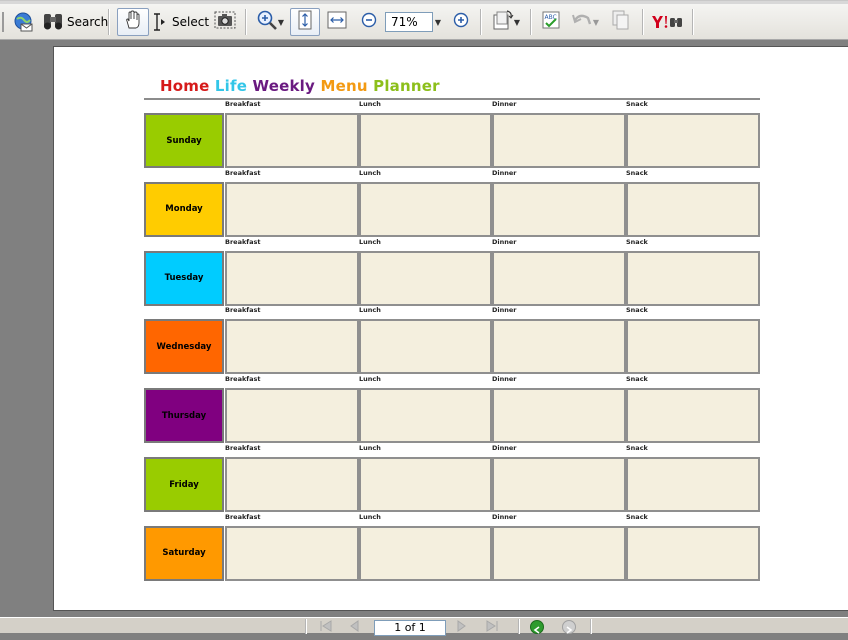  I want to click on day-row-sunday: Breakfast Lunch Dinner Snack Sunday, so click(452, 134).